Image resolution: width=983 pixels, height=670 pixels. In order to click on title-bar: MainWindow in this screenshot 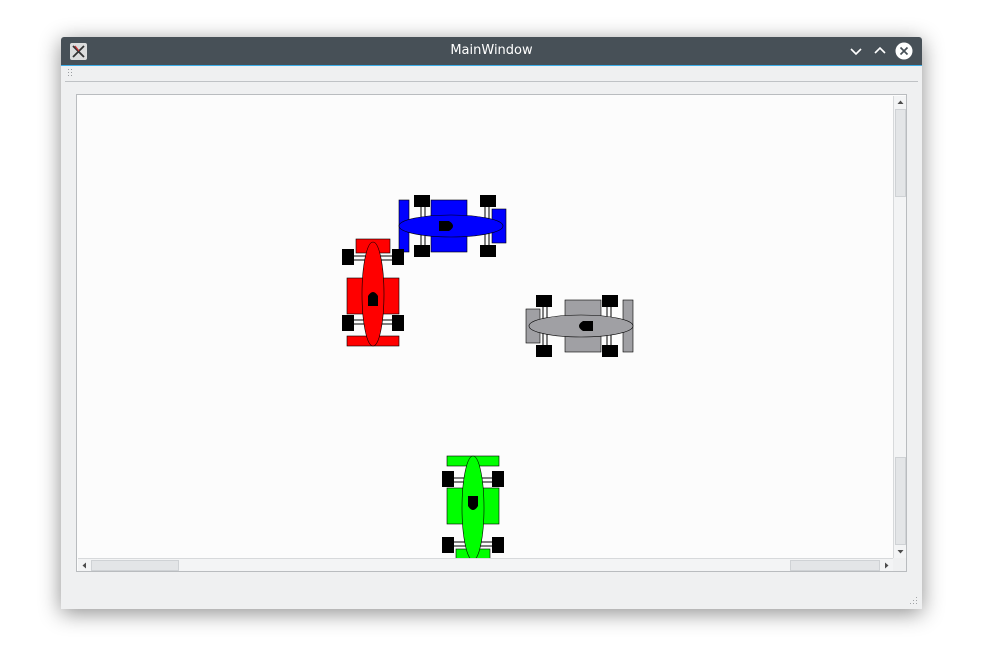, I will do `click(491, 51)`.